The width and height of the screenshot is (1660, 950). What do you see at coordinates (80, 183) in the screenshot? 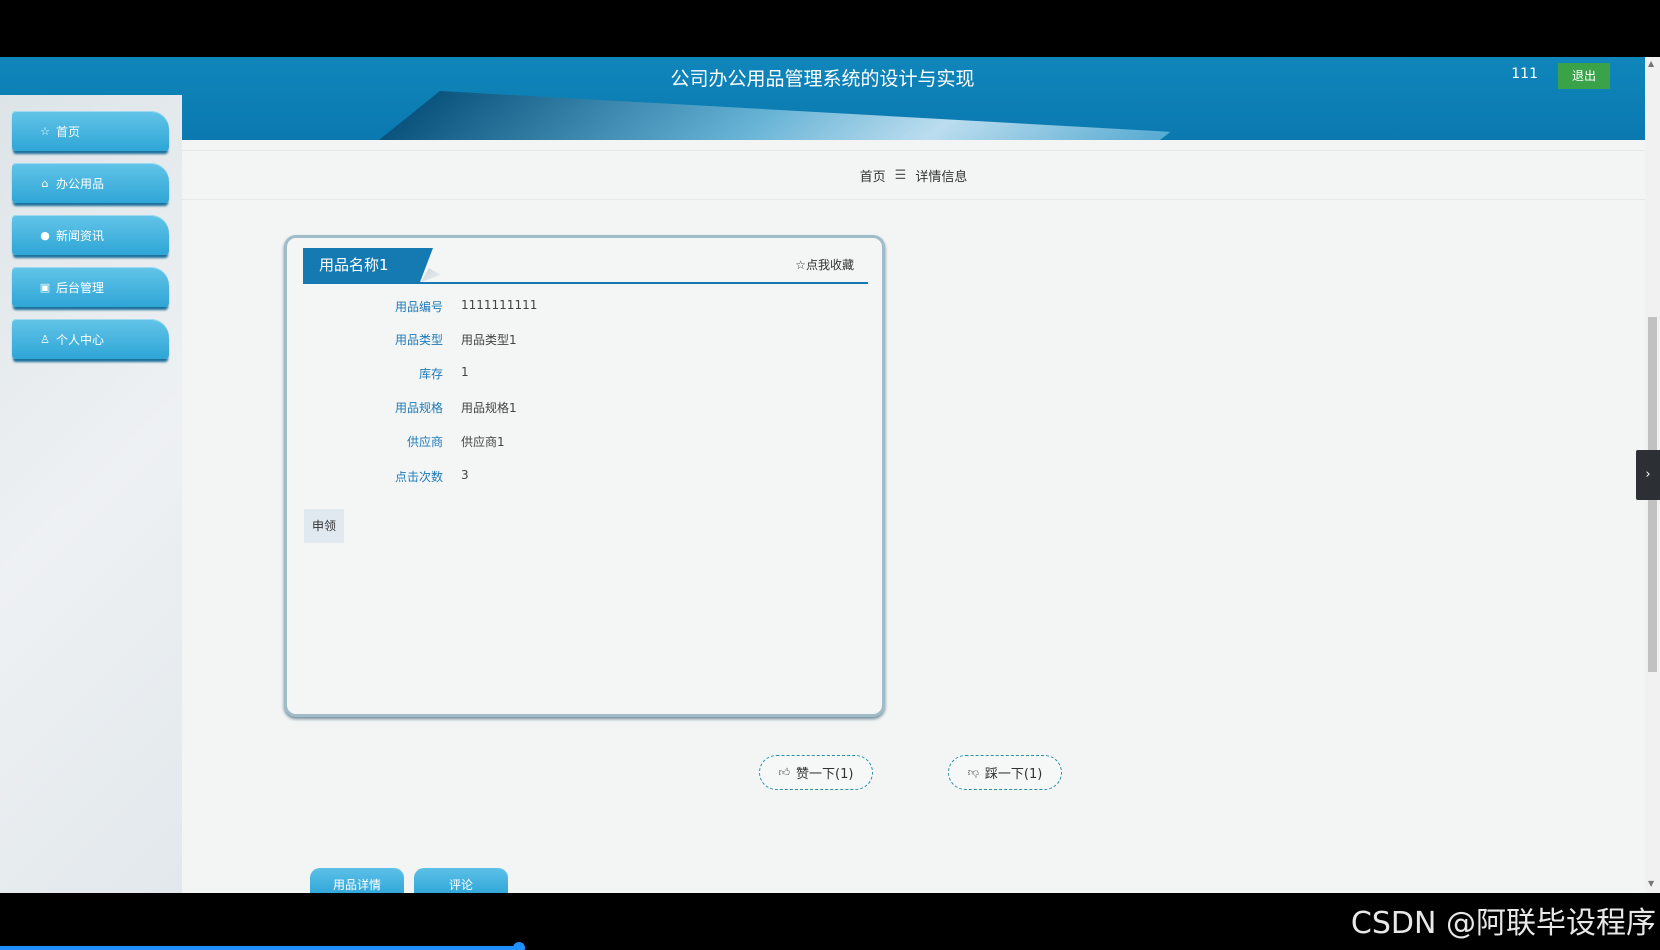
I see `sidebar-item-label: 办公用品` at bounding box center [80, 183].